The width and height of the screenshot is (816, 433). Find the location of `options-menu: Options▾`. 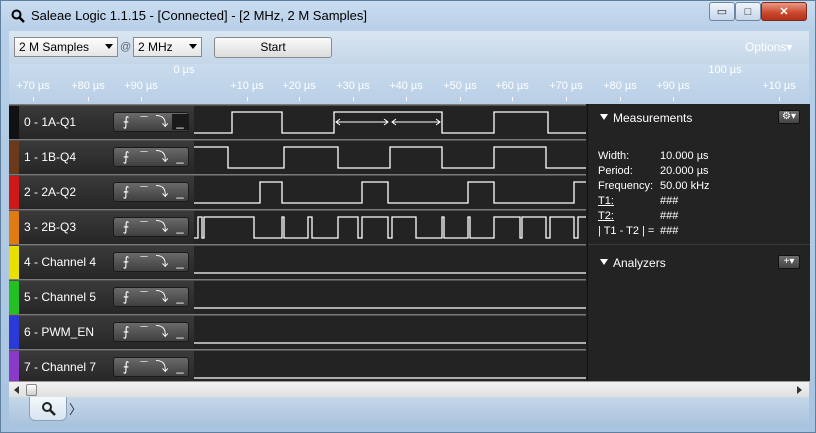

options-menu: Options▾ is located at coordinates (768, 47).